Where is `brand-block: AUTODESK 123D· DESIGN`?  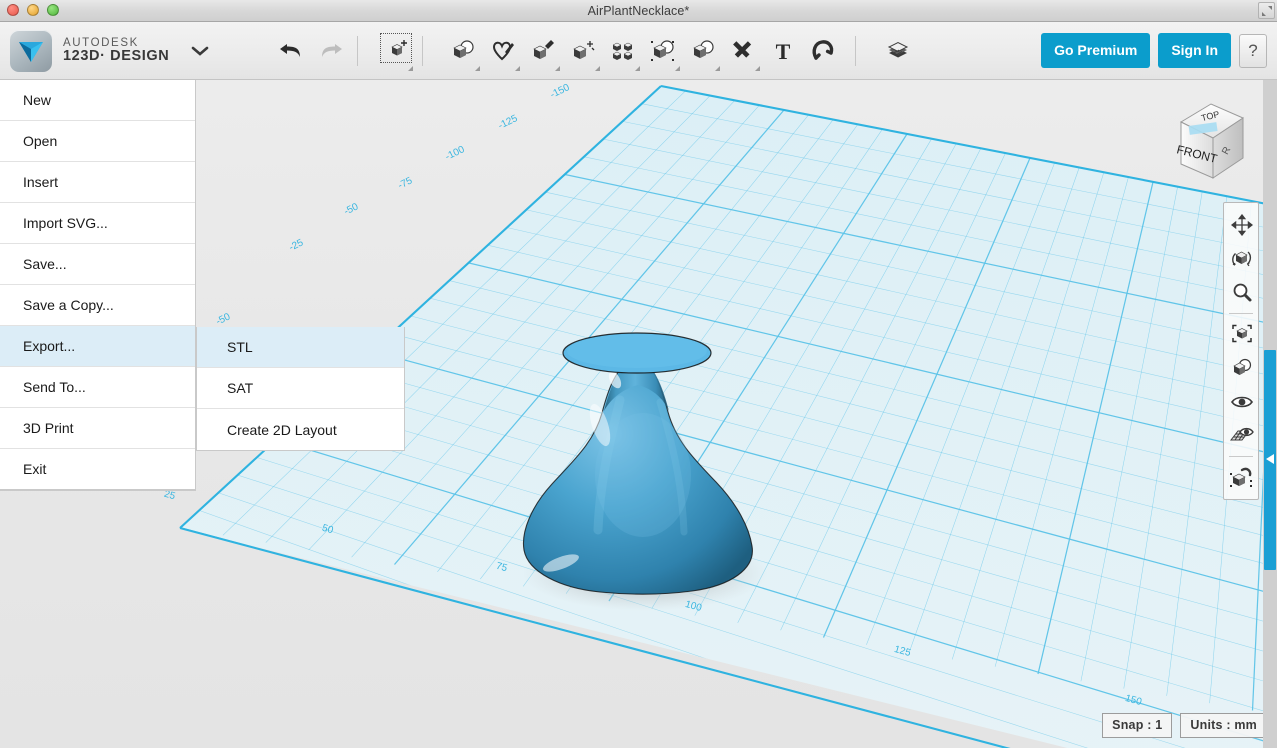 brand-block: AUTODESK 123D· DESIGN is located at coordinates (104, 50).